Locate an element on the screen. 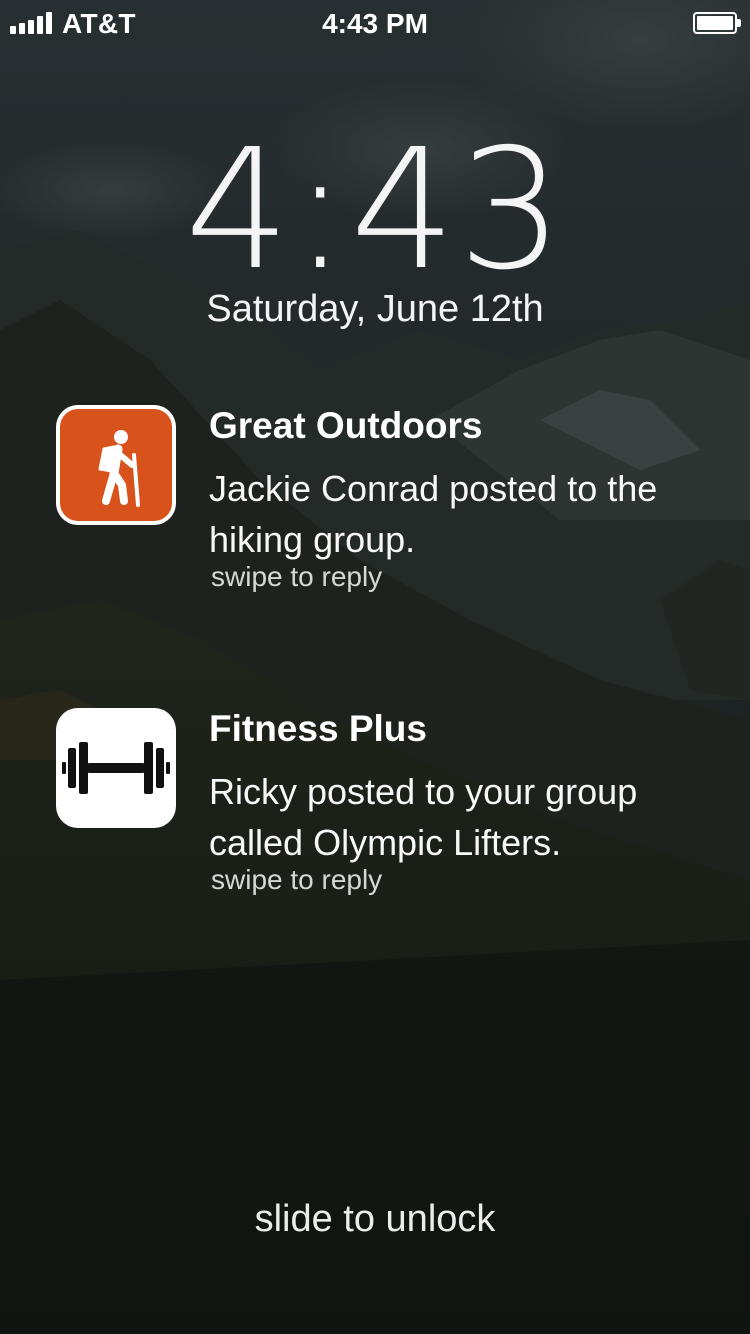 This screenshot has height=1334, width=750. status-bar: AT&T 4:43 PM is located at coordinates (375, 23).